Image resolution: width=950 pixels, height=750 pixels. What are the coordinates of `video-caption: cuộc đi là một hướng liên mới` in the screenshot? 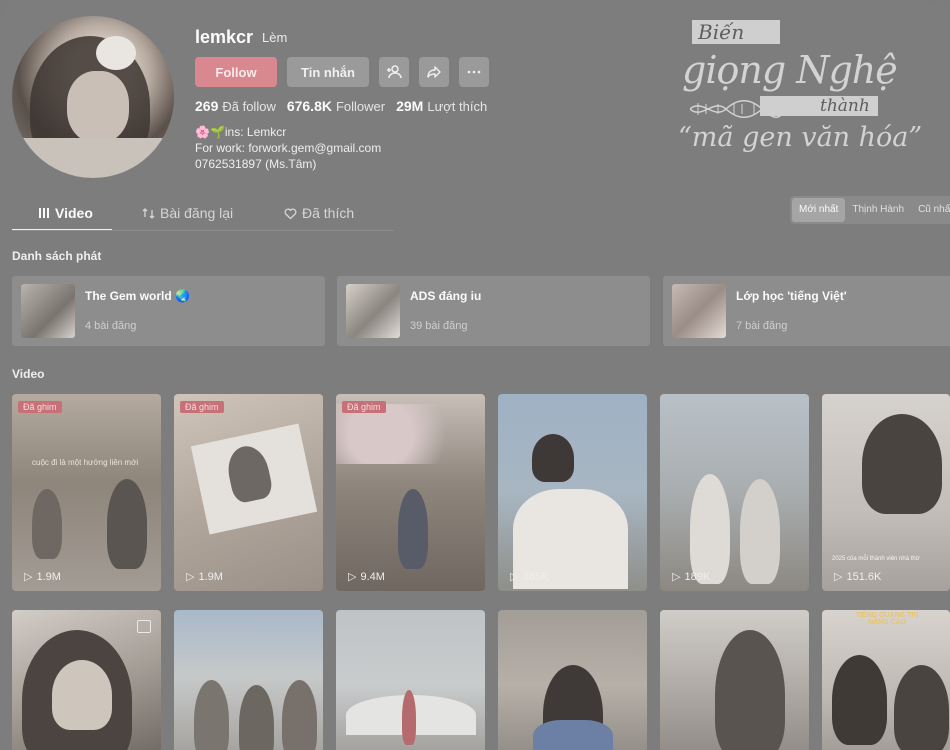 It's located at (85, 462).